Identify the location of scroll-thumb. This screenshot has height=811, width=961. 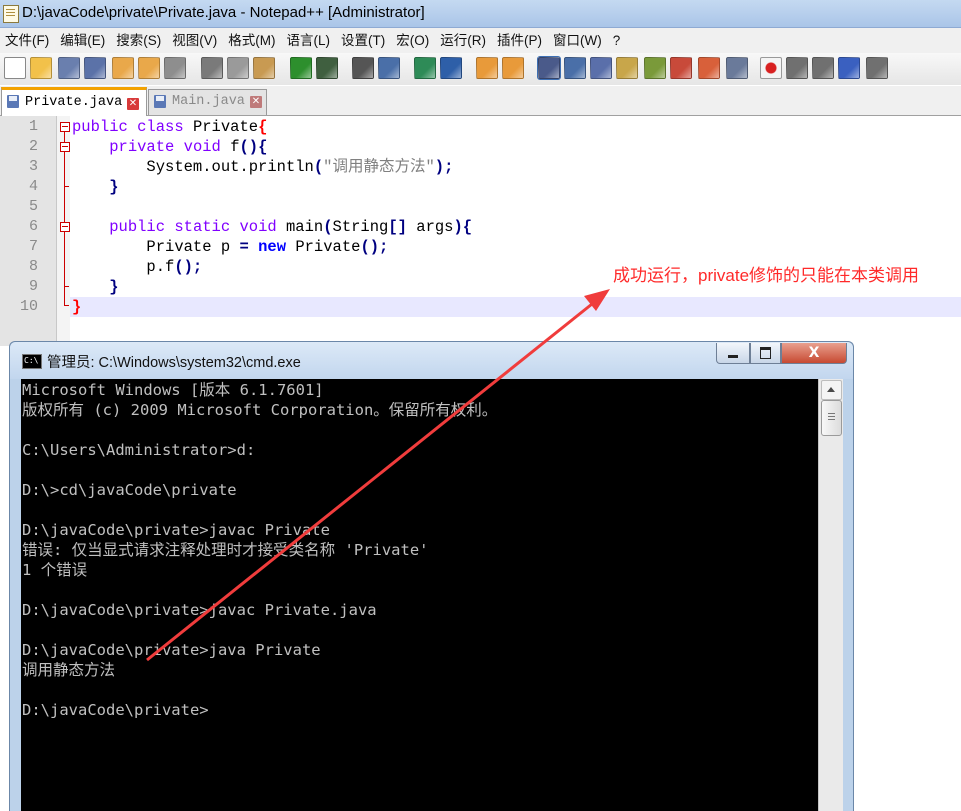
(831, 418).